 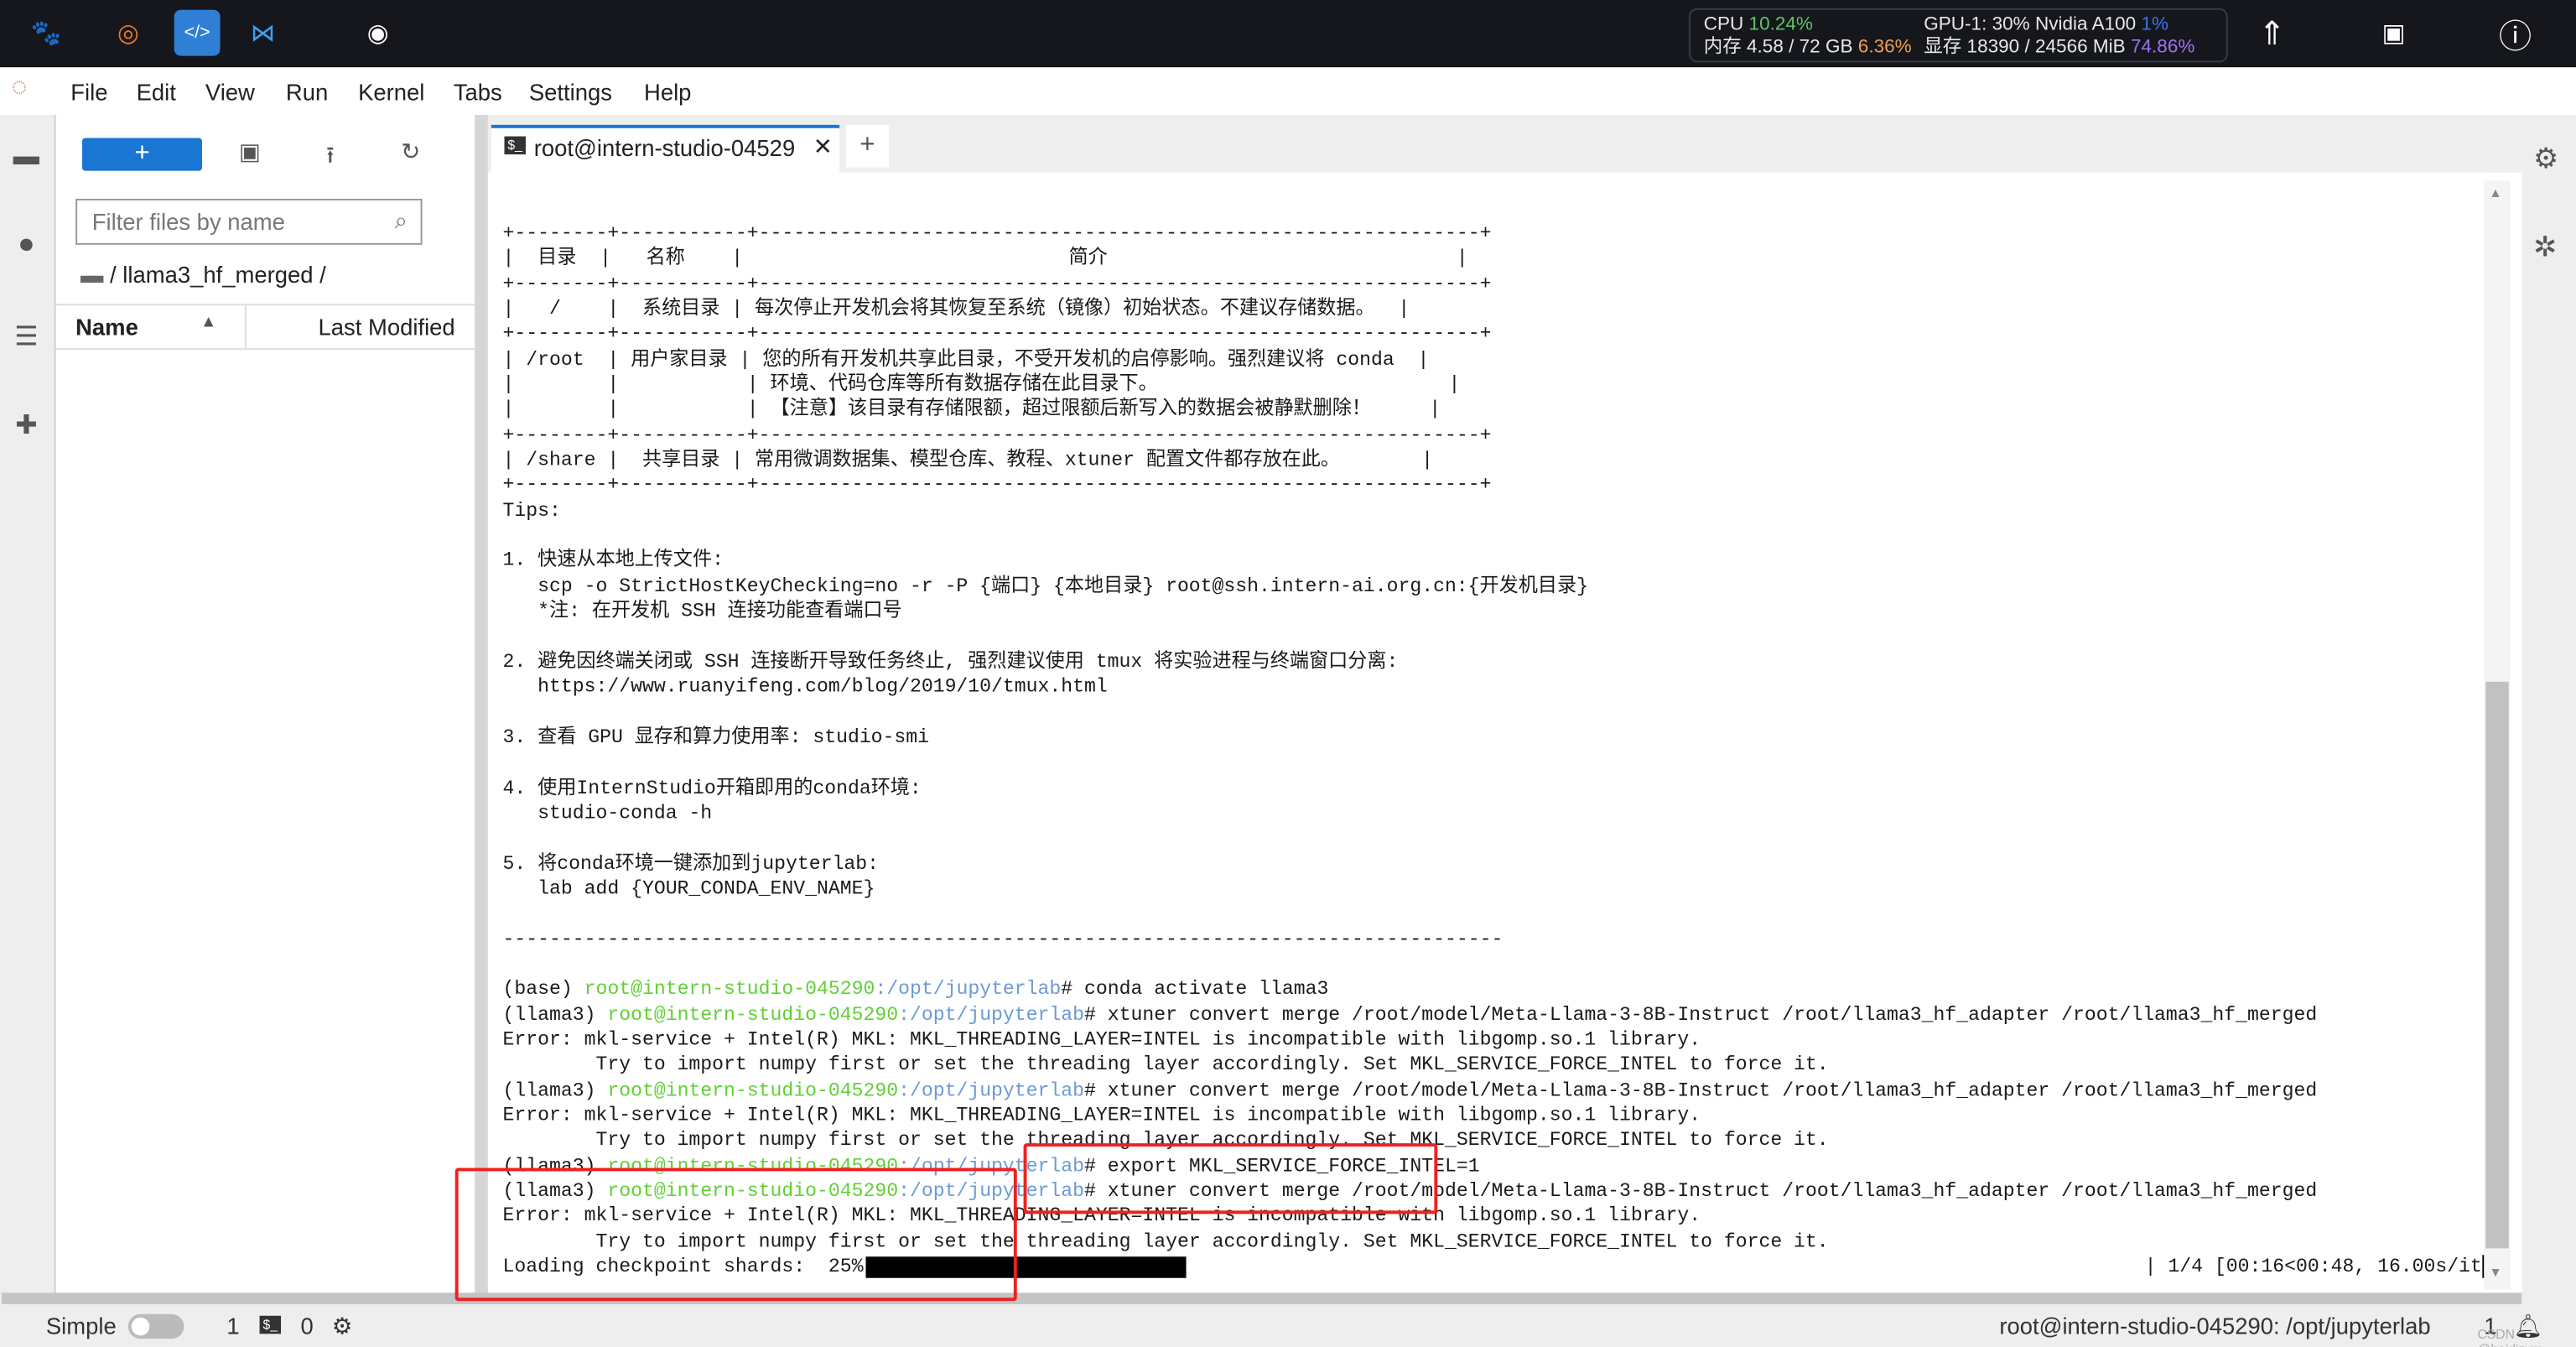 What do you see at coordinates (218, 274) in the screenshot?
I see `breadcrumb-path: / llama3_hf_merged /` at bounding box center [218, 274].